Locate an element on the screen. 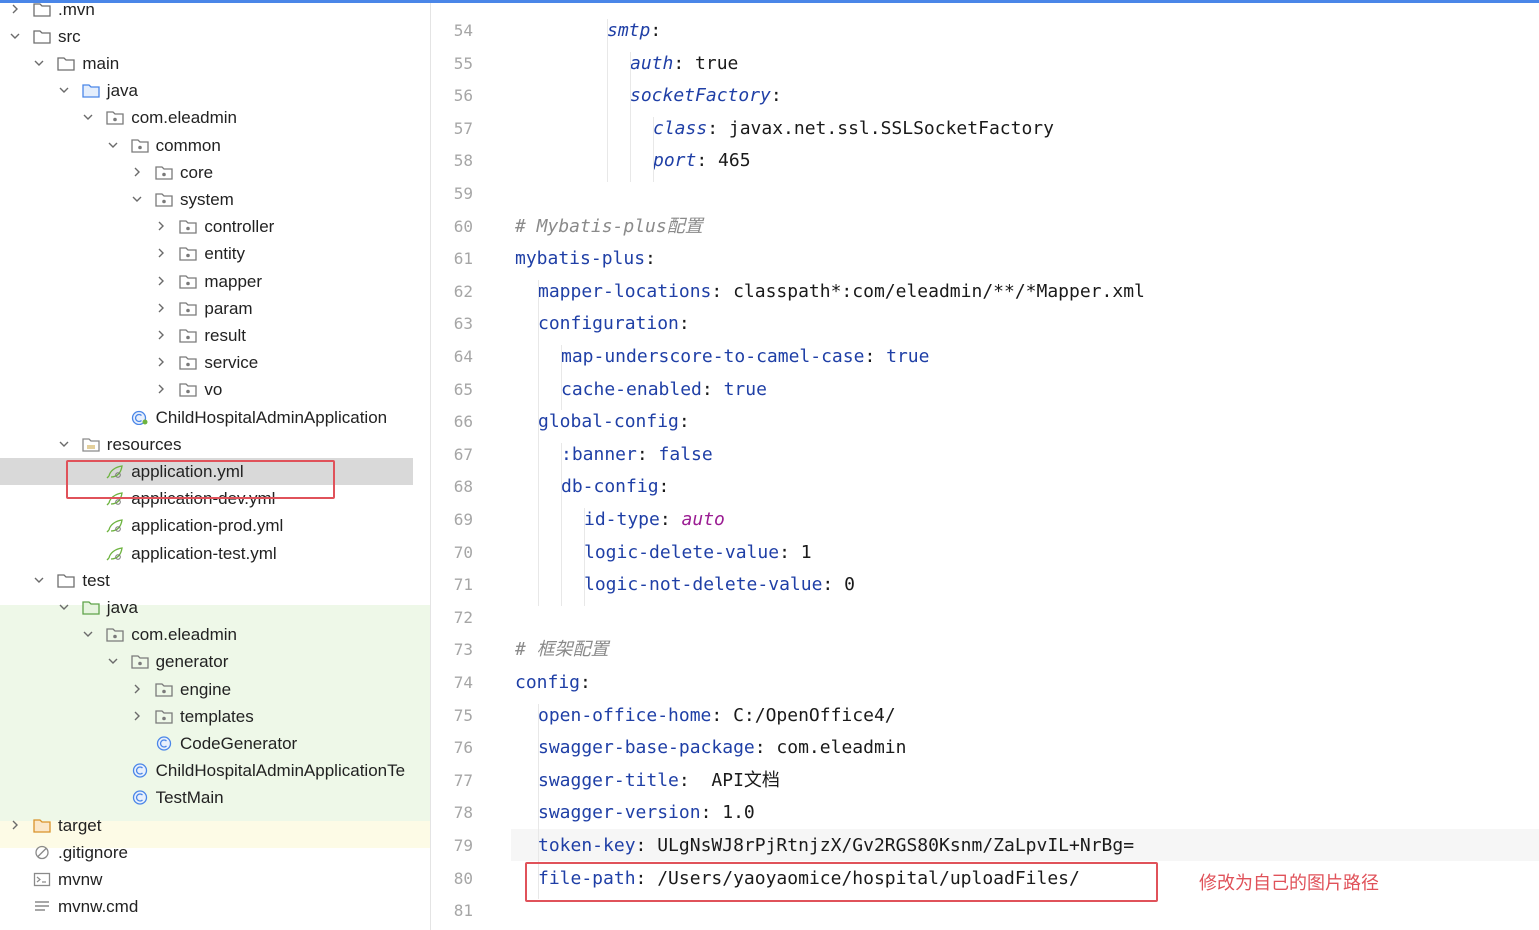  tree-item: application-prod.yml is located at coordinates (215, 525).